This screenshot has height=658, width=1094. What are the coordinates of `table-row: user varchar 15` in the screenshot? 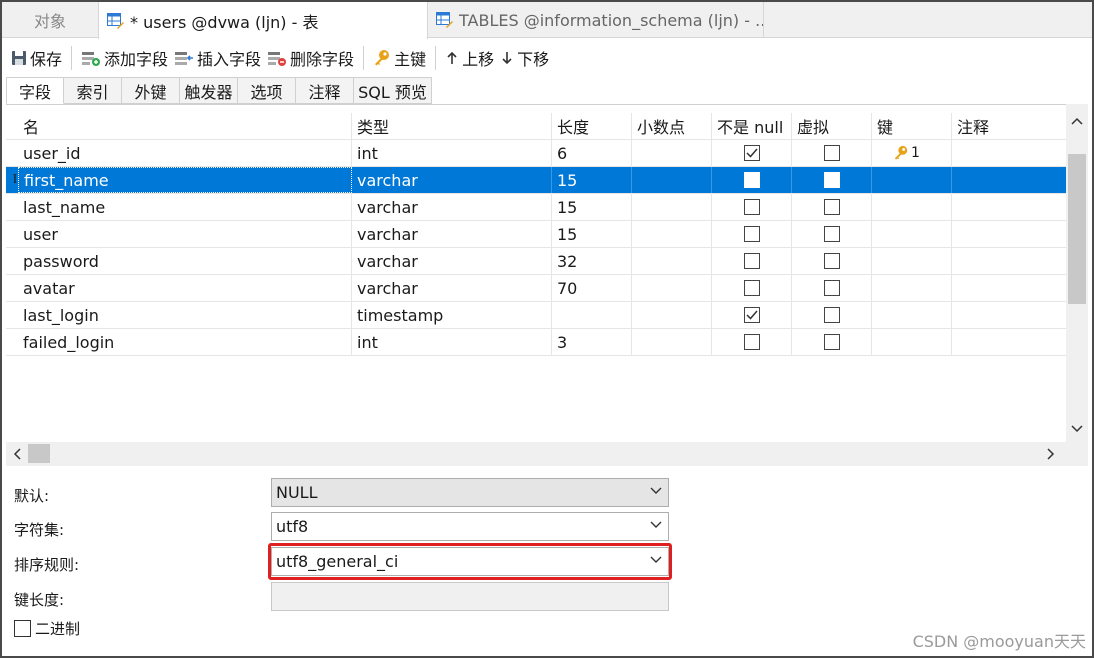 It's located at (536, 234).